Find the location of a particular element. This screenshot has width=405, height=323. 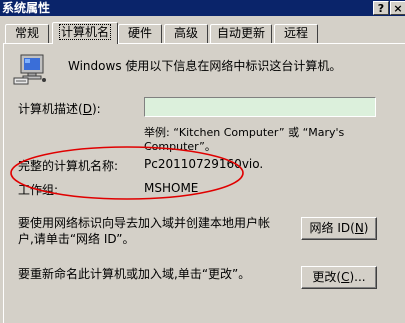

network-id-button: 网络 ID(N) is located at coordinates (339, 228).